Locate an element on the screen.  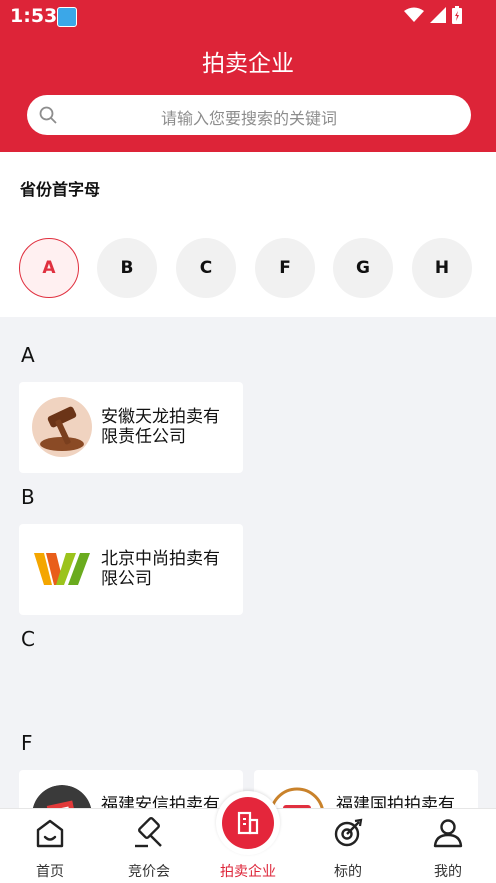
center-tab-button-fill is located at coordinates (248, 823).